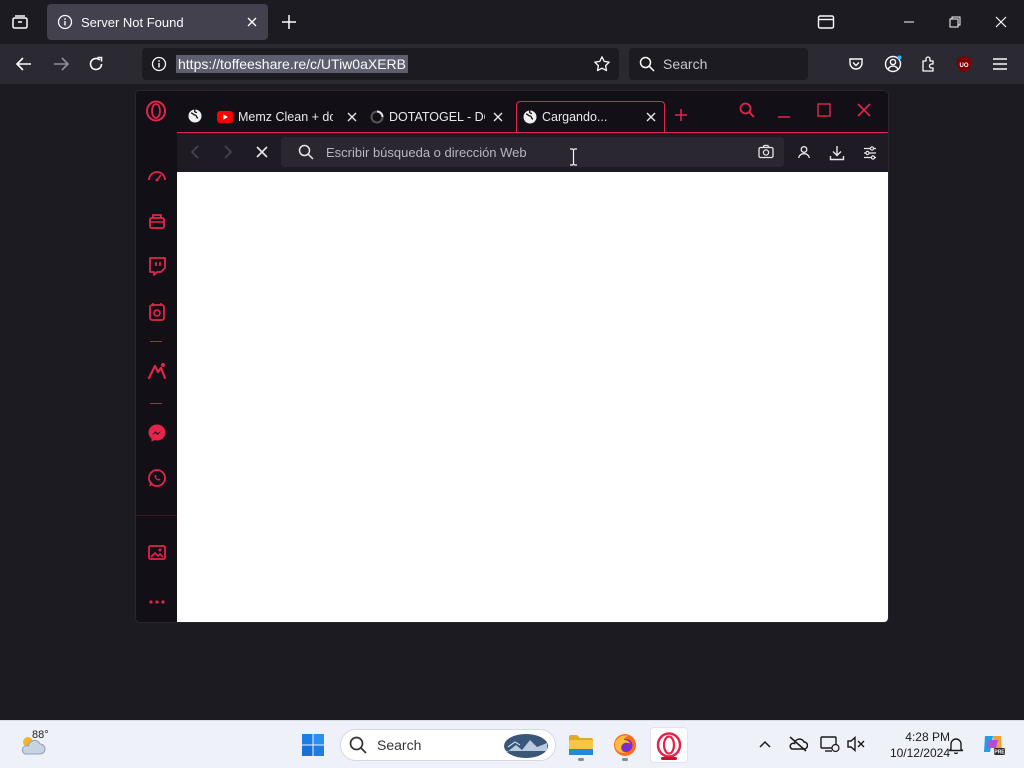 The height and width of the screenshot is (768, 1024). What do you see at coordinates (43, 745) in the screenshot?
I see `weather-widget: 88°` at bounding box center [43, 745].